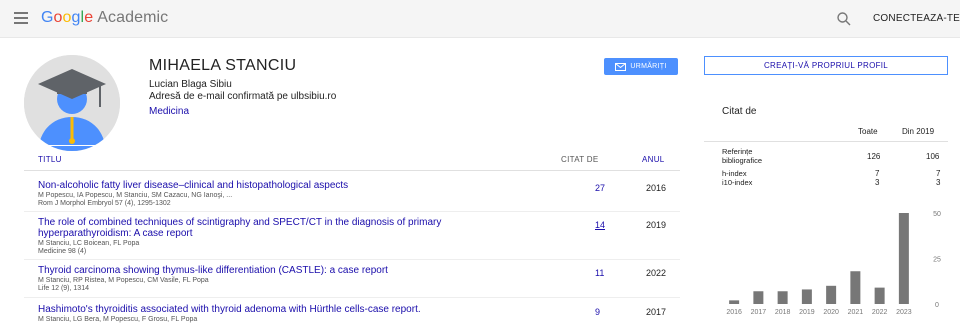  Describe the element at coordinates (580, 159) in the screenshot. I see `sort-by-citations: CITAT DE` at that location.